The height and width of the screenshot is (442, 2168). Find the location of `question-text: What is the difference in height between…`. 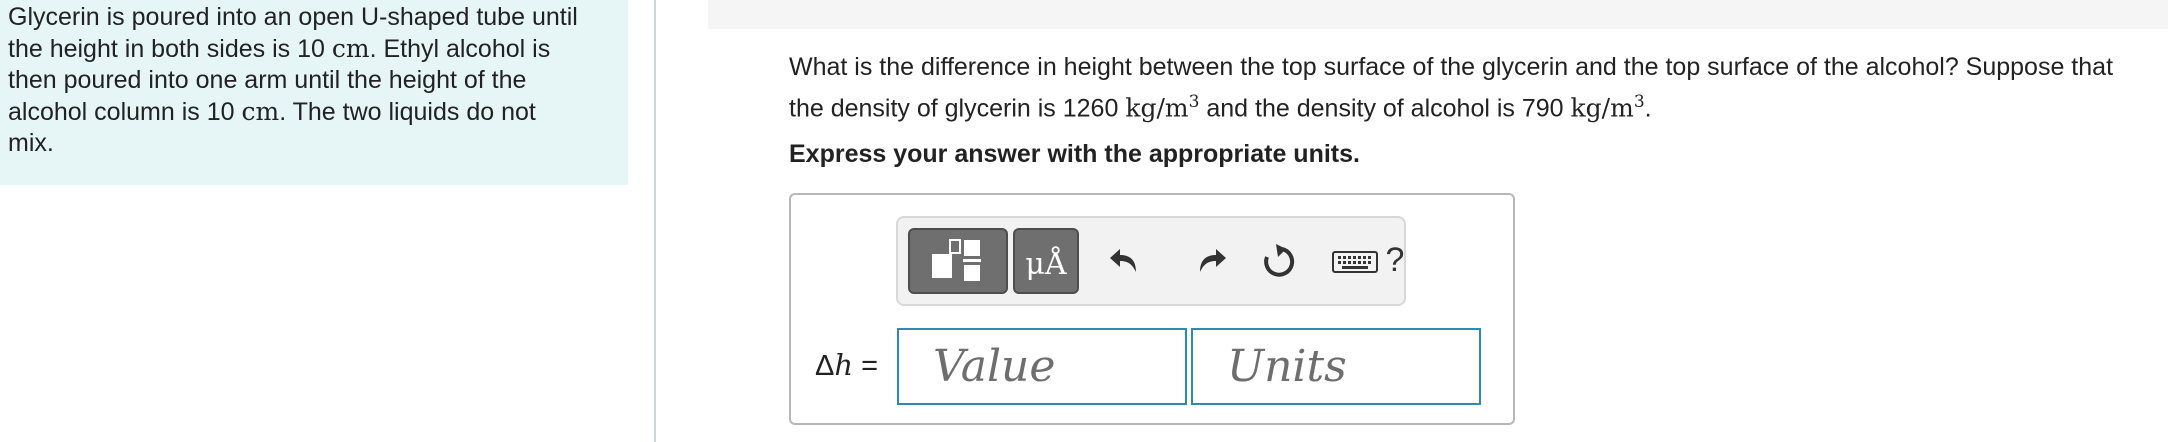

question-text: What is the difference in height between… is located at coordinates (1478, 88).